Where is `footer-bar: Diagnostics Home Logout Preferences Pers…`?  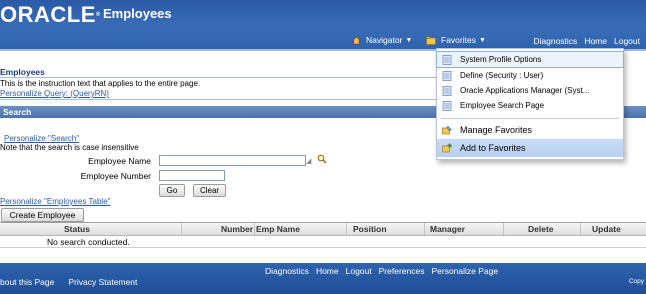
footer-bar: Diagnostics Home Logout Preferences Pers… is located at coordinates (323, 278).